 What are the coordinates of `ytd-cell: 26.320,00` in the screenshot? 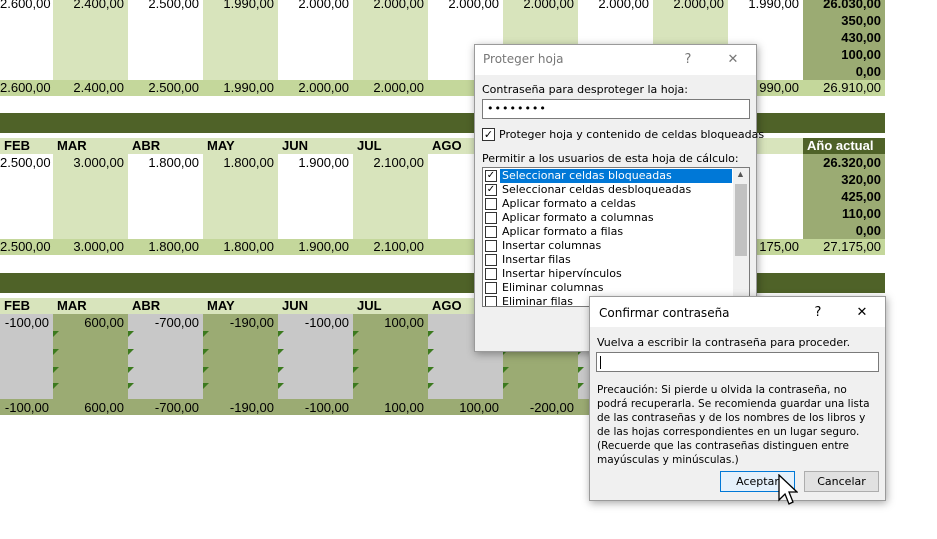 It's located at (844, 163).